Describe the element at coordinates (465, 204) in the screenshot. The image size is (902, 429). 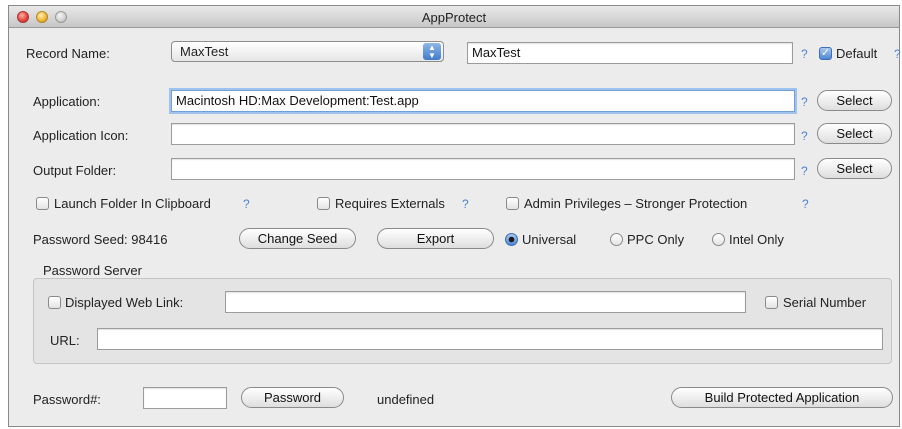
I see `requires-externals-help-icon: ?` at that location.